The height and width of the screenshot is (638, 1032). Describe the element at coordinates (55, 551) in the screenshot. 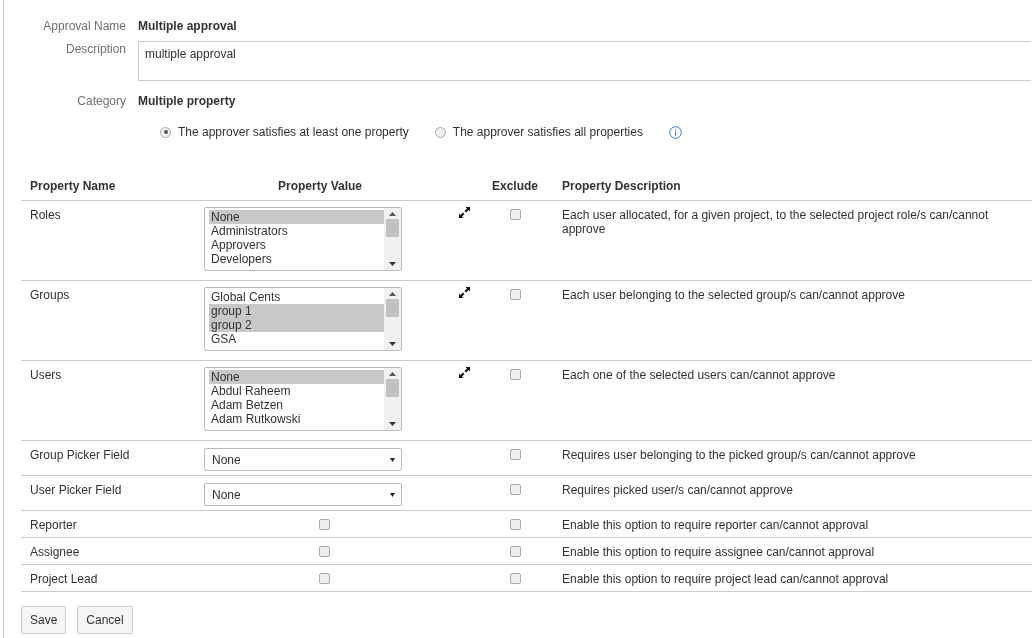

I see `property-name: Assignee` at that location.